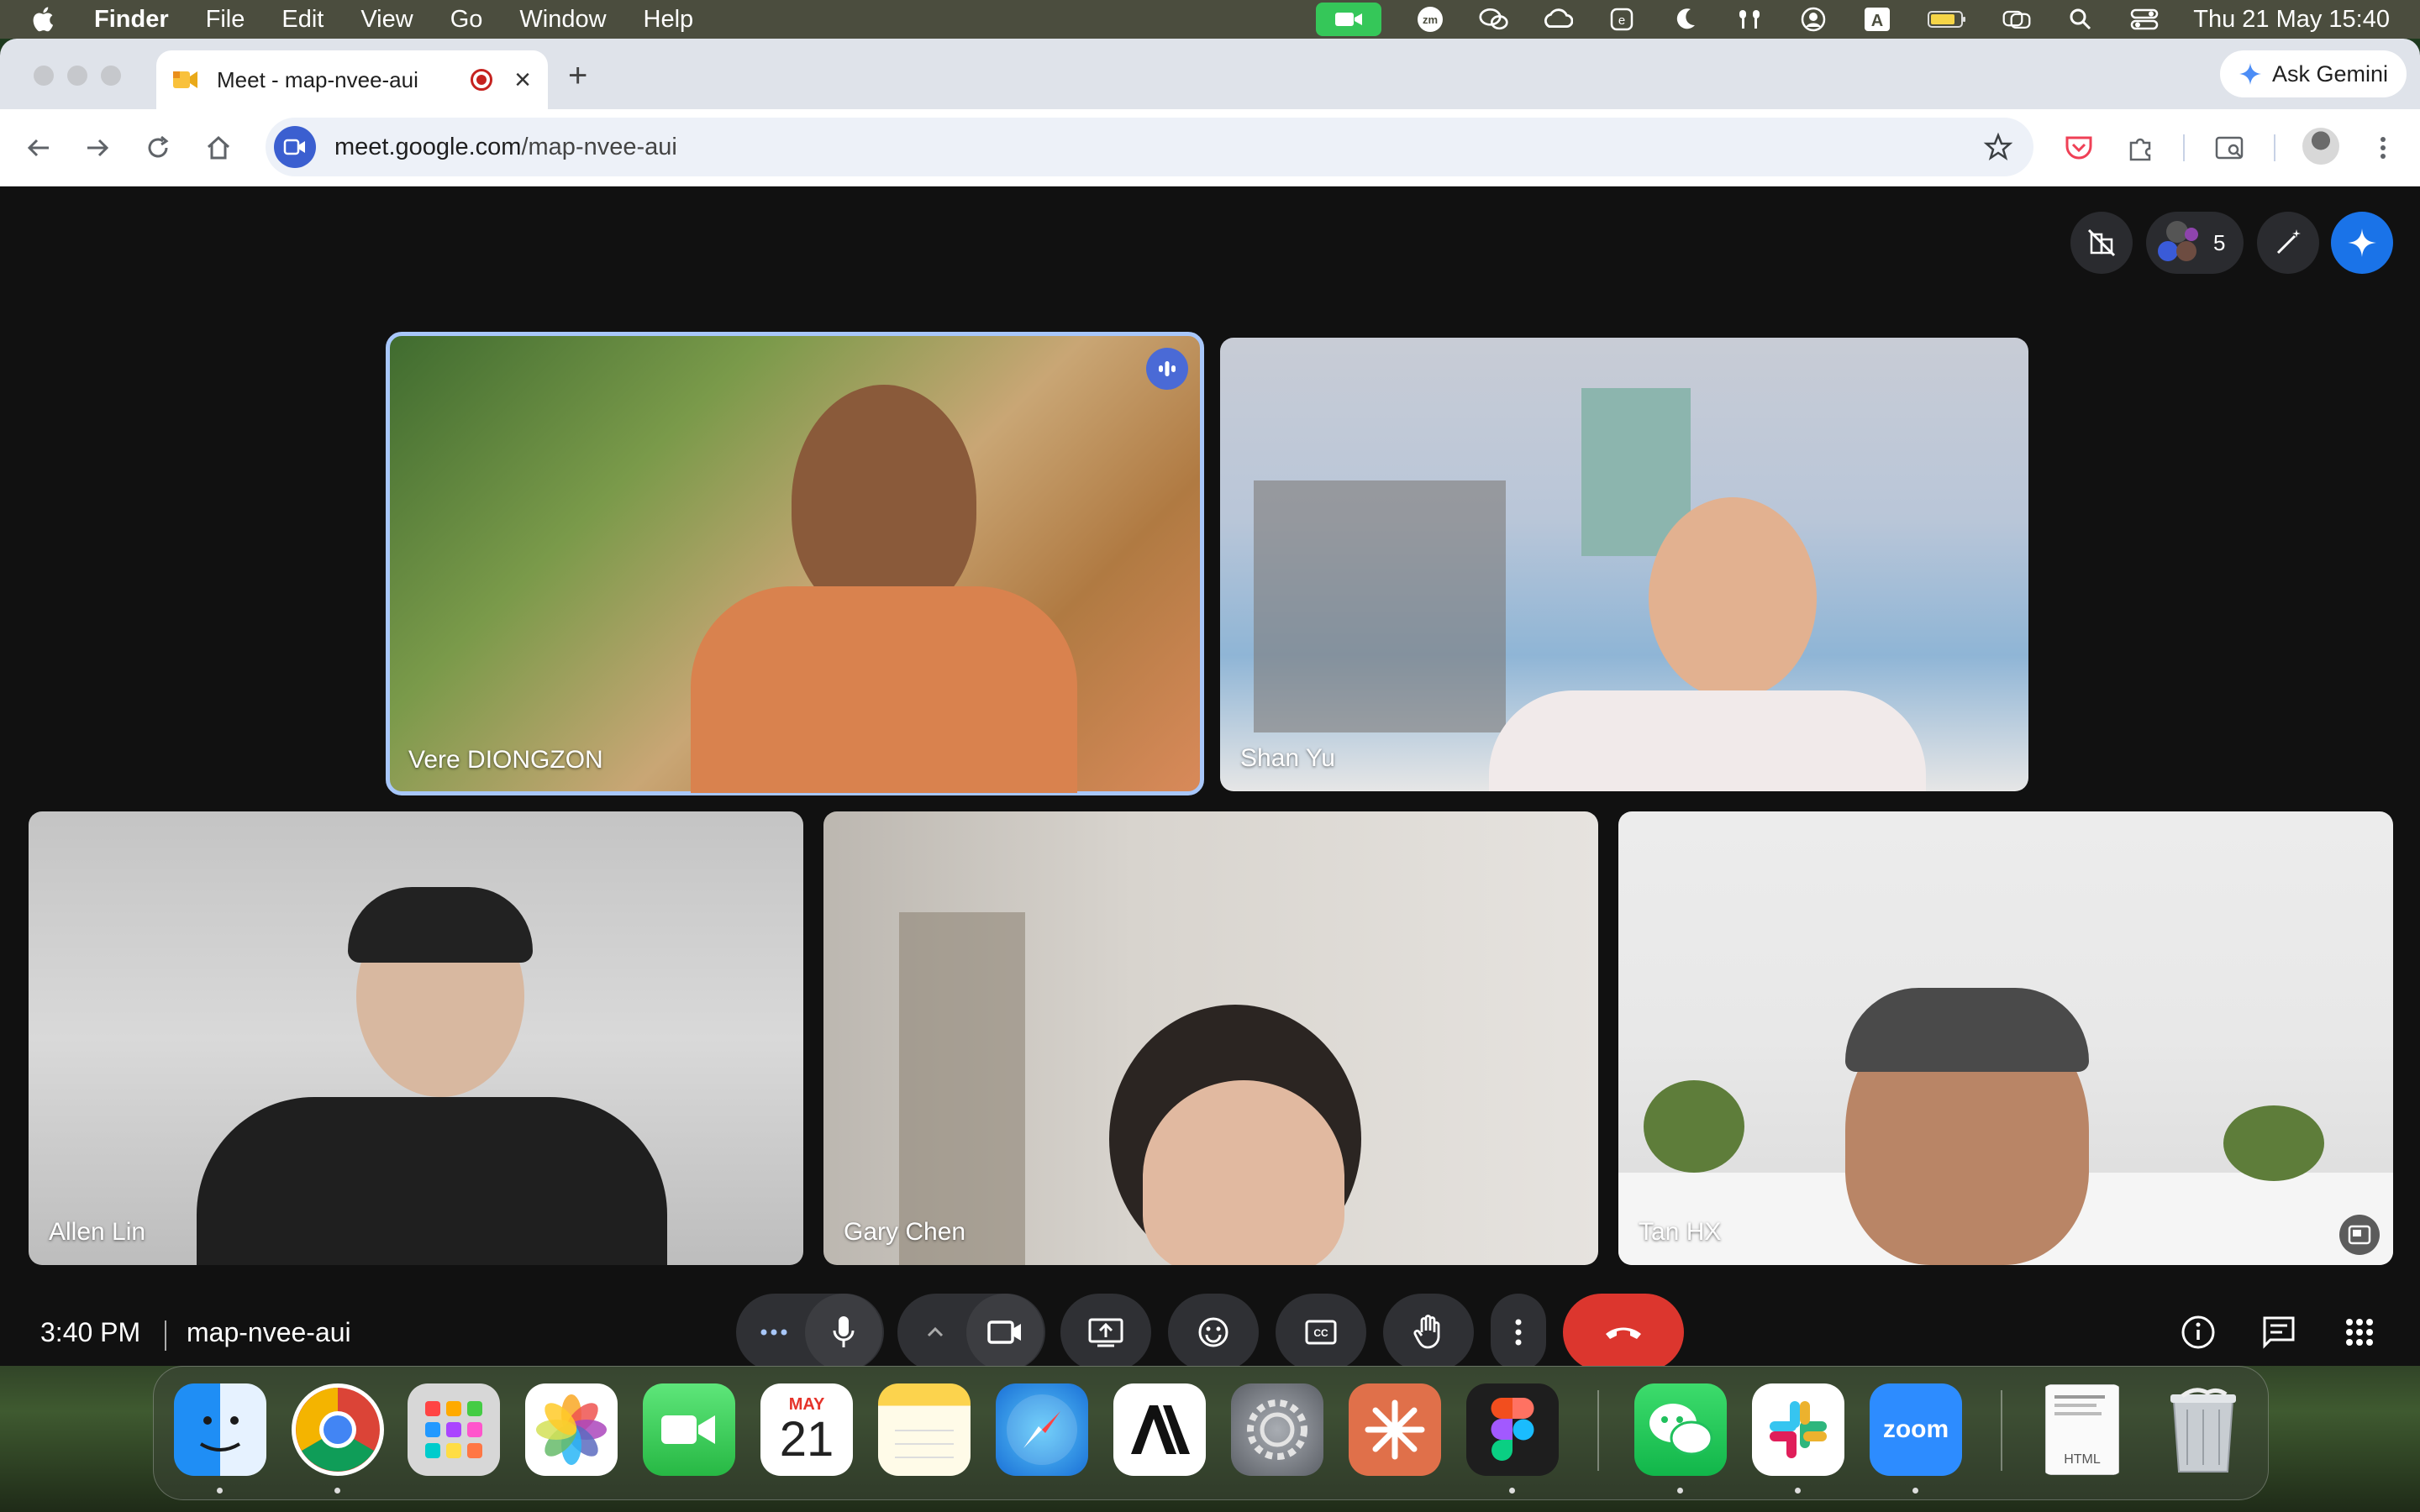 This screenshot has height=1512, width=2420. I want to click on tab-title: Meet - map-nvee-aui, so click(317, 79).